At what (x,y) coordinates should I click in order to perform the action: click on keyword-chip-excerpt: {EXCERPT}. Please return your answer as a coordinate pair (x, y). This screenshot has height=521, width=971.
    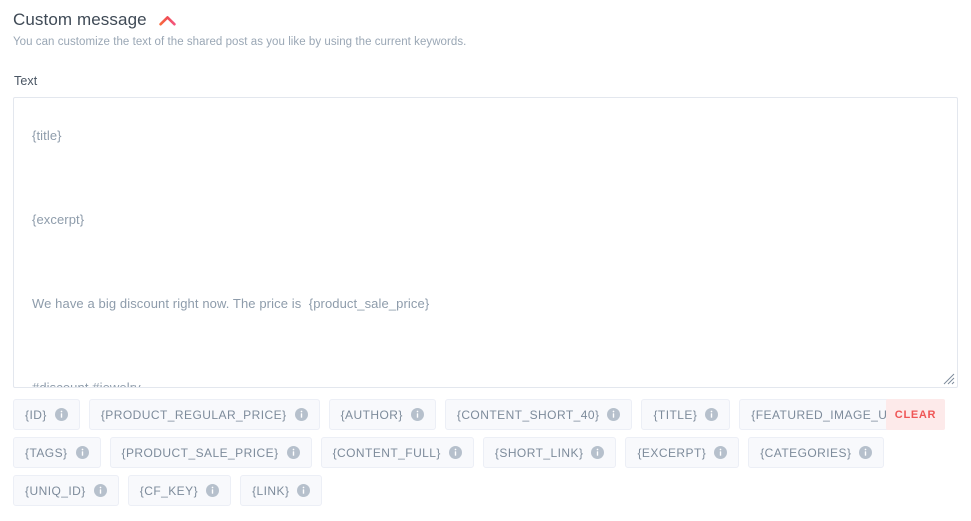
    Looking at the image, I should click on (682, 452).